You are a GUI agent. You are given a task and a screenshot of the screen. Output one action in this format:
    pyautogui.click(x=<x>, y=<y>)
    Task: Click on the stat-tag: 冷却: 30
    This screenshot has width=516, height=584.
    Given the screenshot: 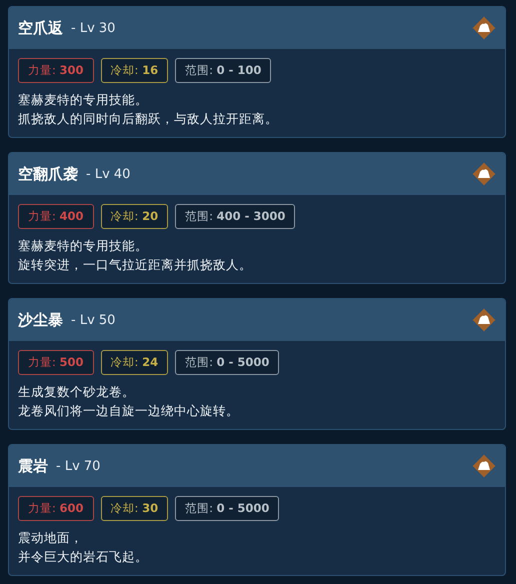 What is the action you would take?
    pyautogui.click(x=134, y=508)
    